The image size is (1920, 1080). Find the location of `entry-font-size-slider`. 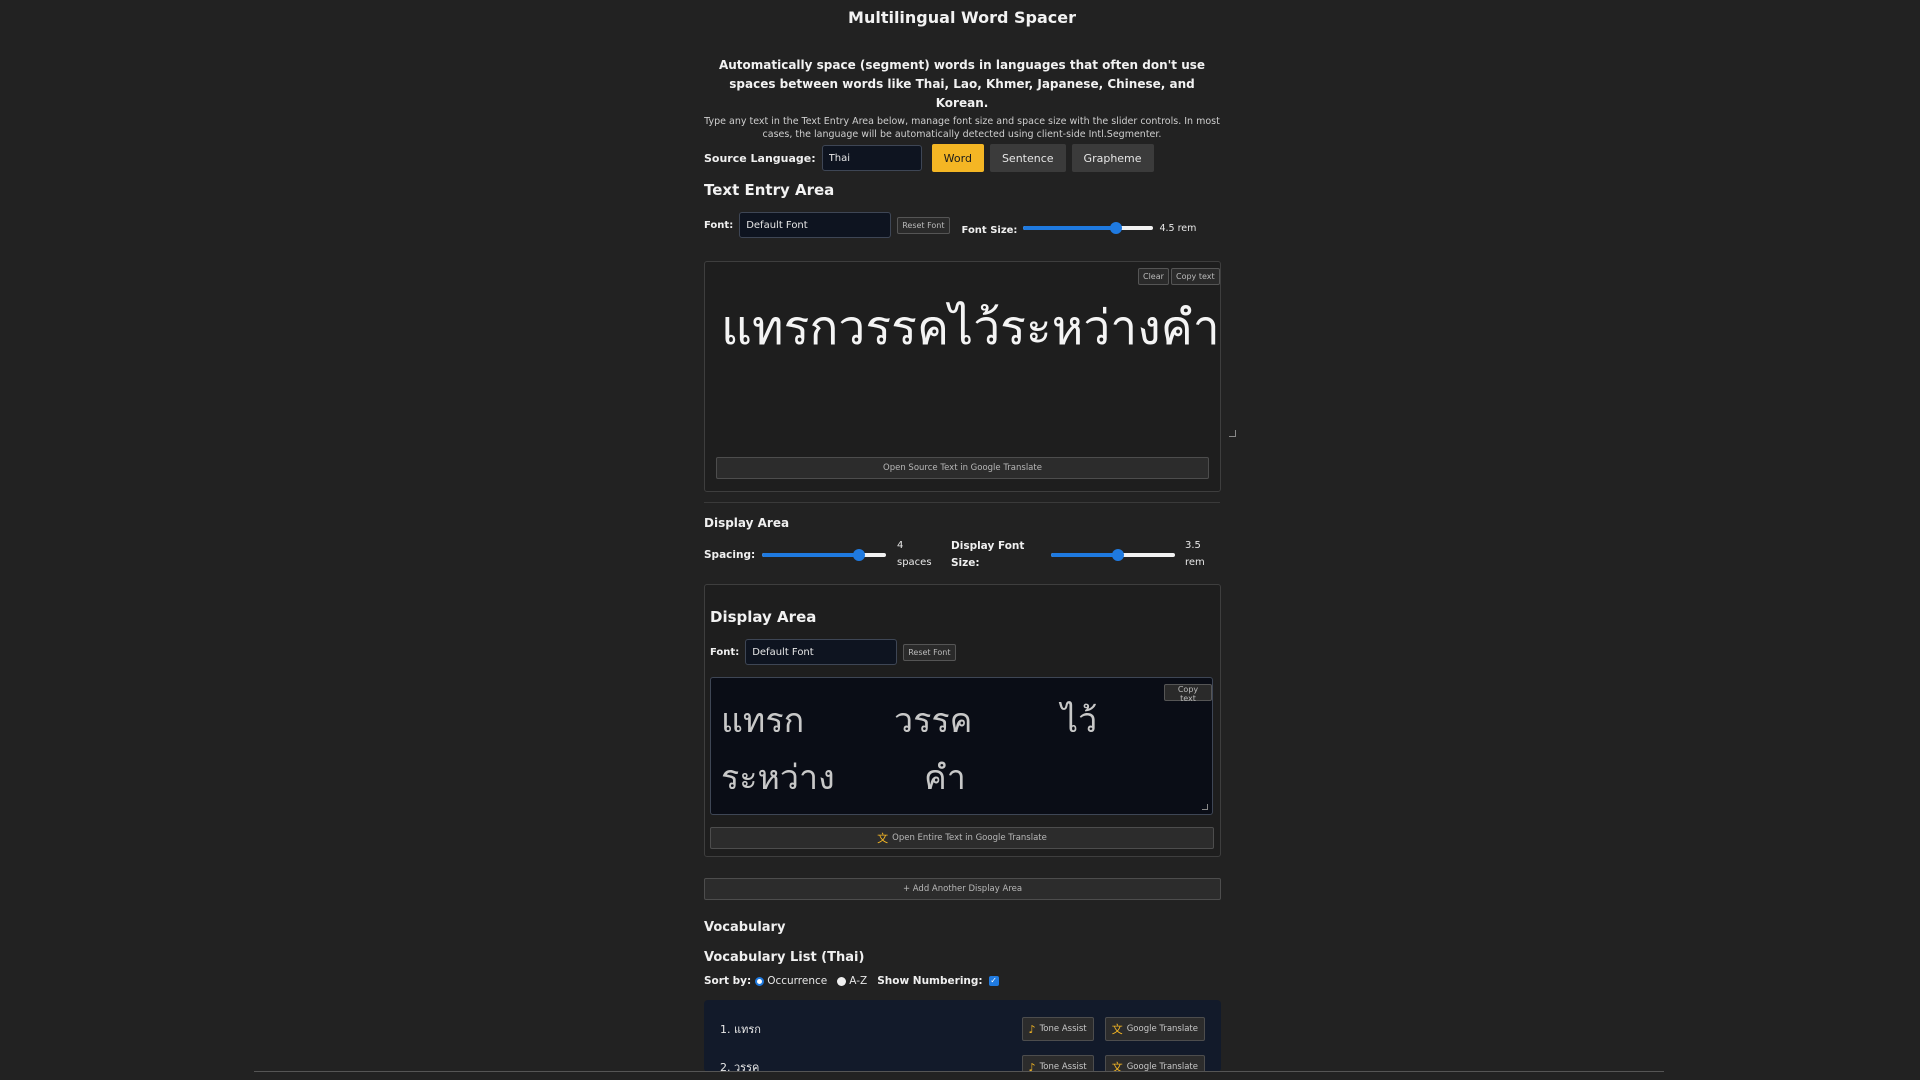

entry-font-size-slider is located at coordinates (1088, 228).